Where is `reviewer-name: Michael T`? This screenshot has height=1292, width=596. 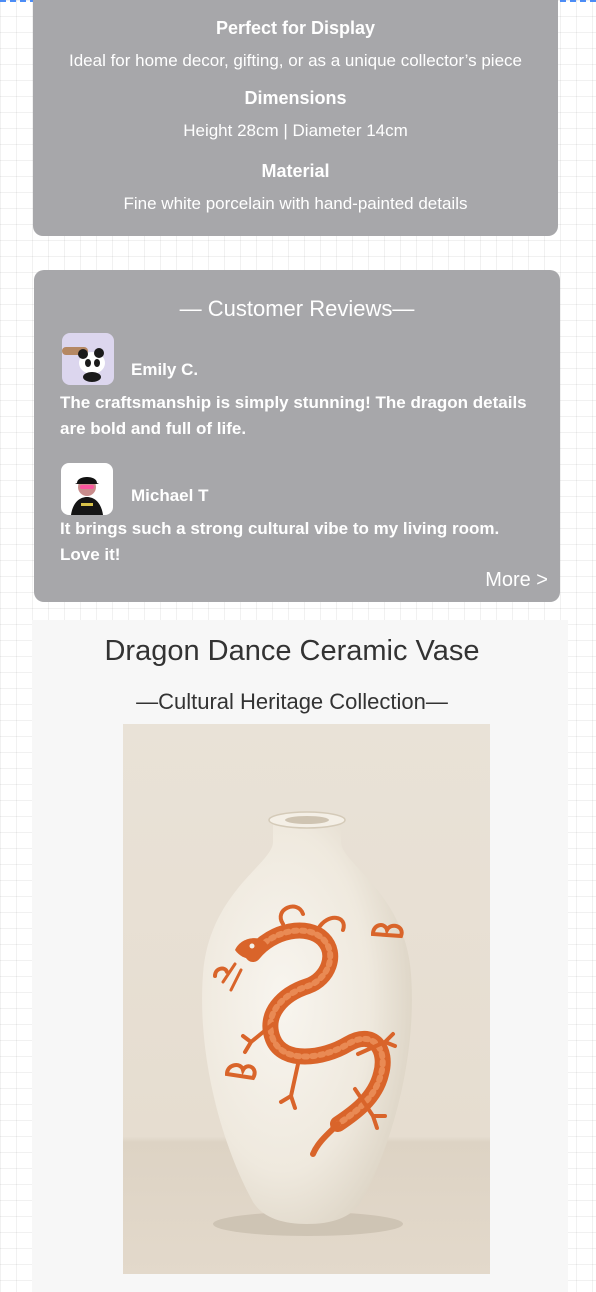
reviewer-name: Michael T is located at coordinates (170, 495).